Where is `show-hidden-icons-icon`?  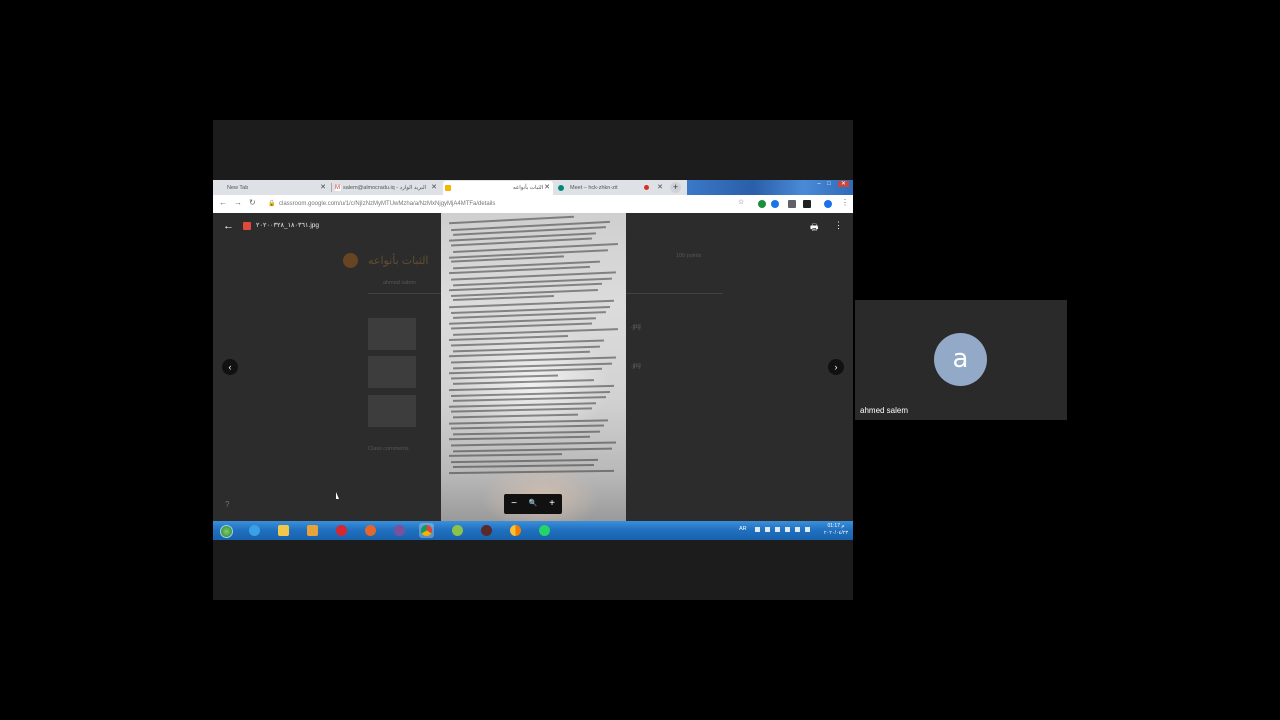
show-hidden-icons-icon is located at coordinates (757, 529).